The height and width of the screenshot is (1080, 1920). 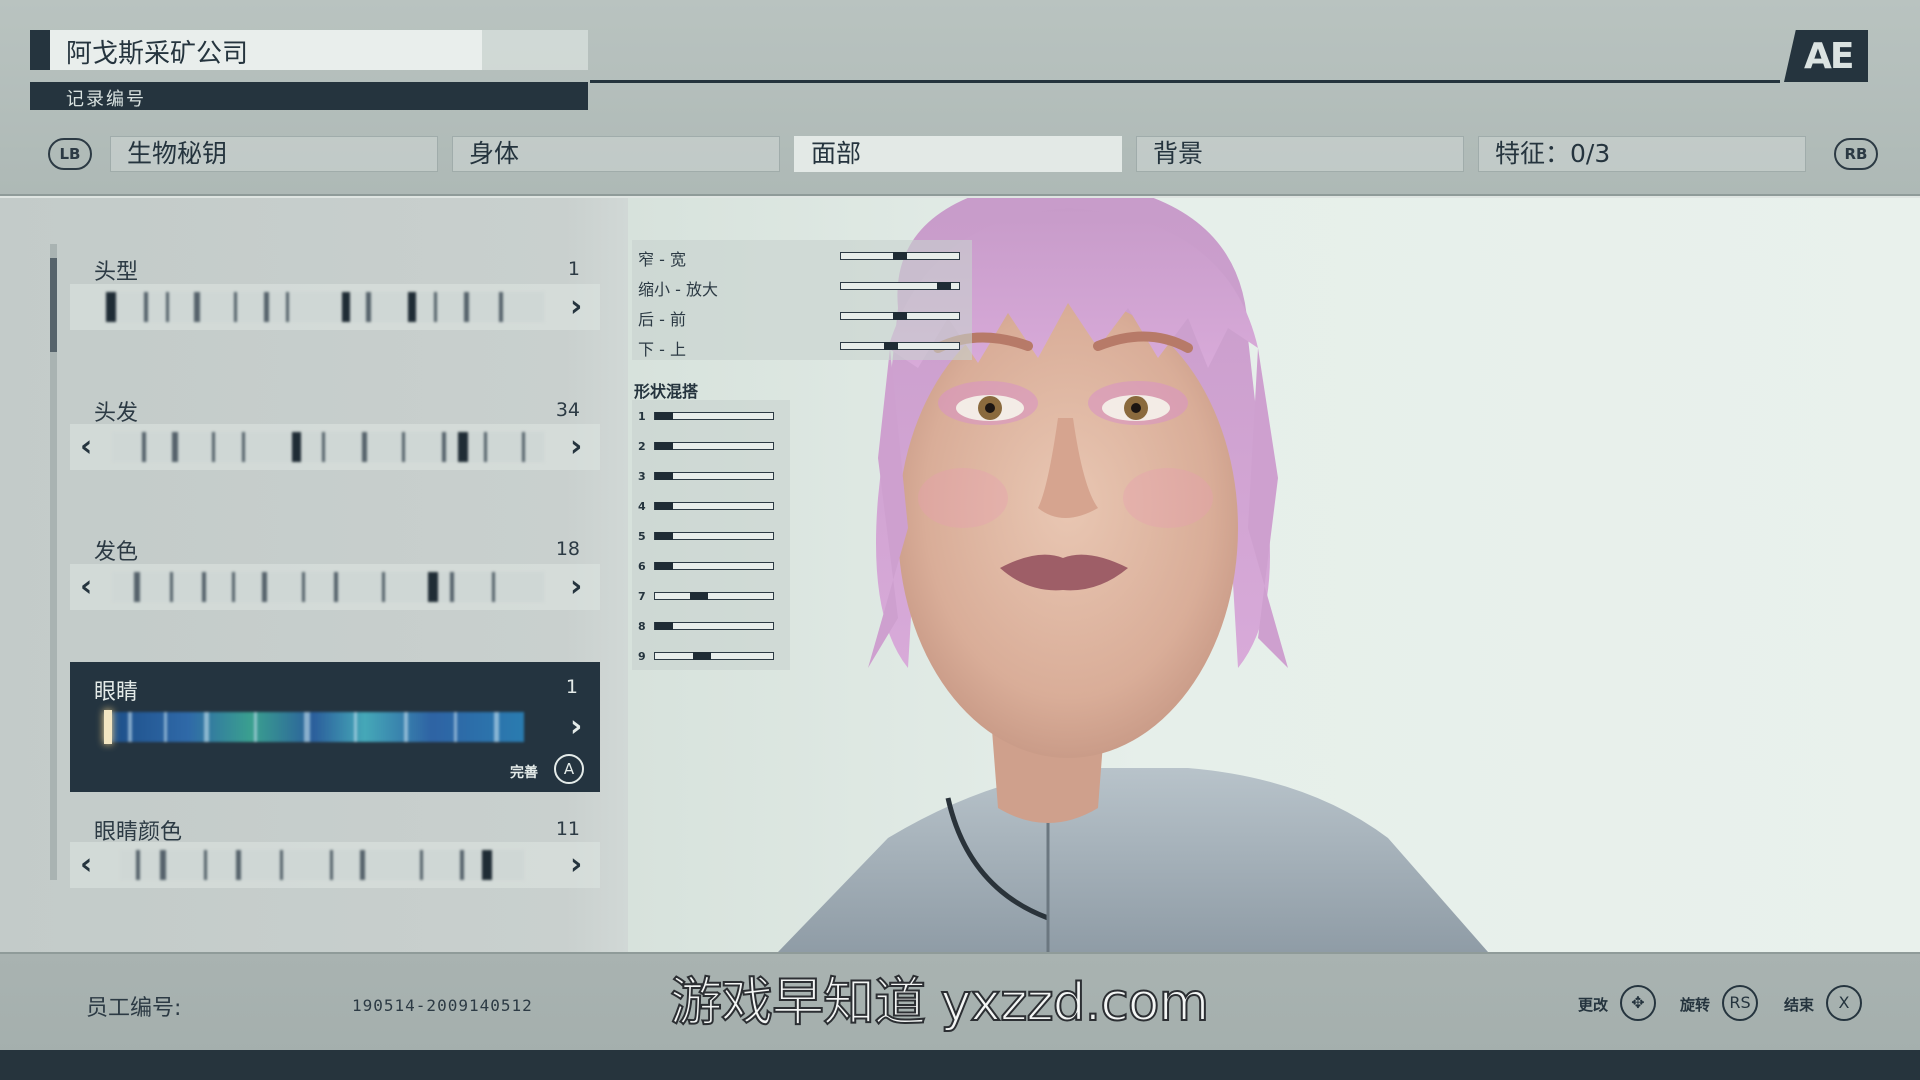 I want to click on preset-barcode-eyes, so click(x=314, y=727).